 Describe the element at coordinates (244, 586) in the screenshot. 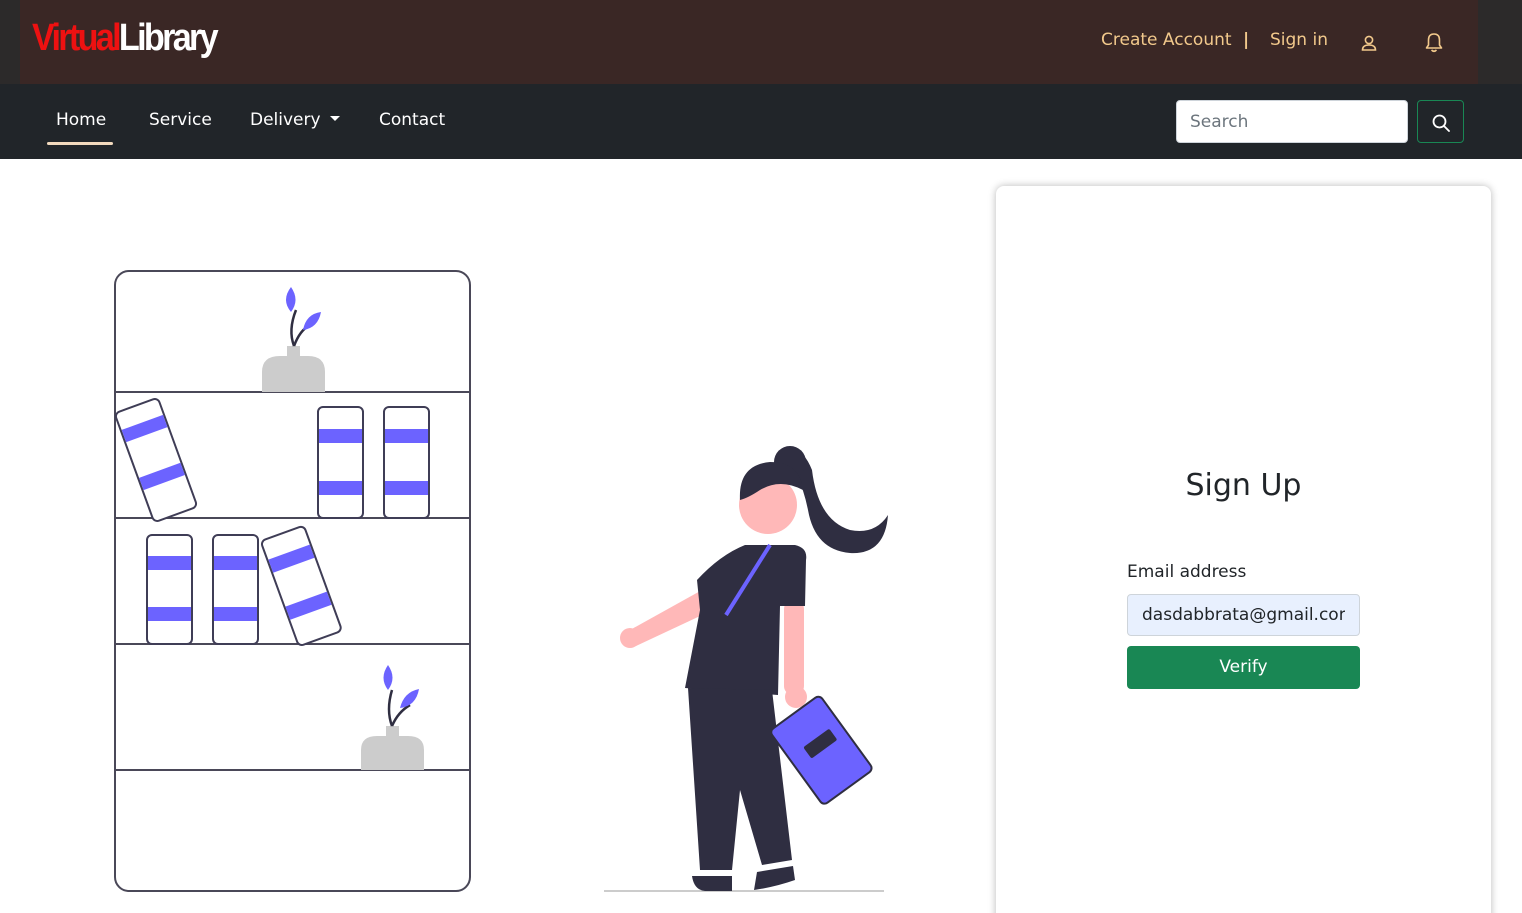

I see `books-row-2-graphic` at that location.